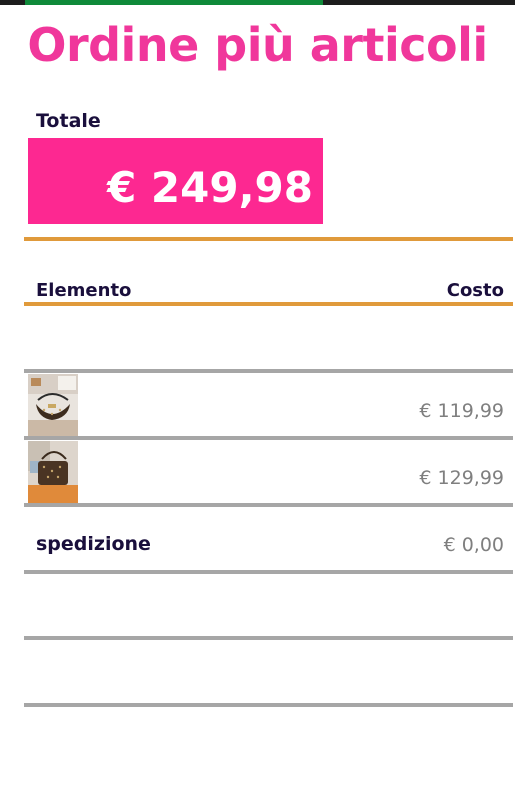 This screenshot has height=800, width=515. I want to click on total-label: Totale, so click(68, 121).